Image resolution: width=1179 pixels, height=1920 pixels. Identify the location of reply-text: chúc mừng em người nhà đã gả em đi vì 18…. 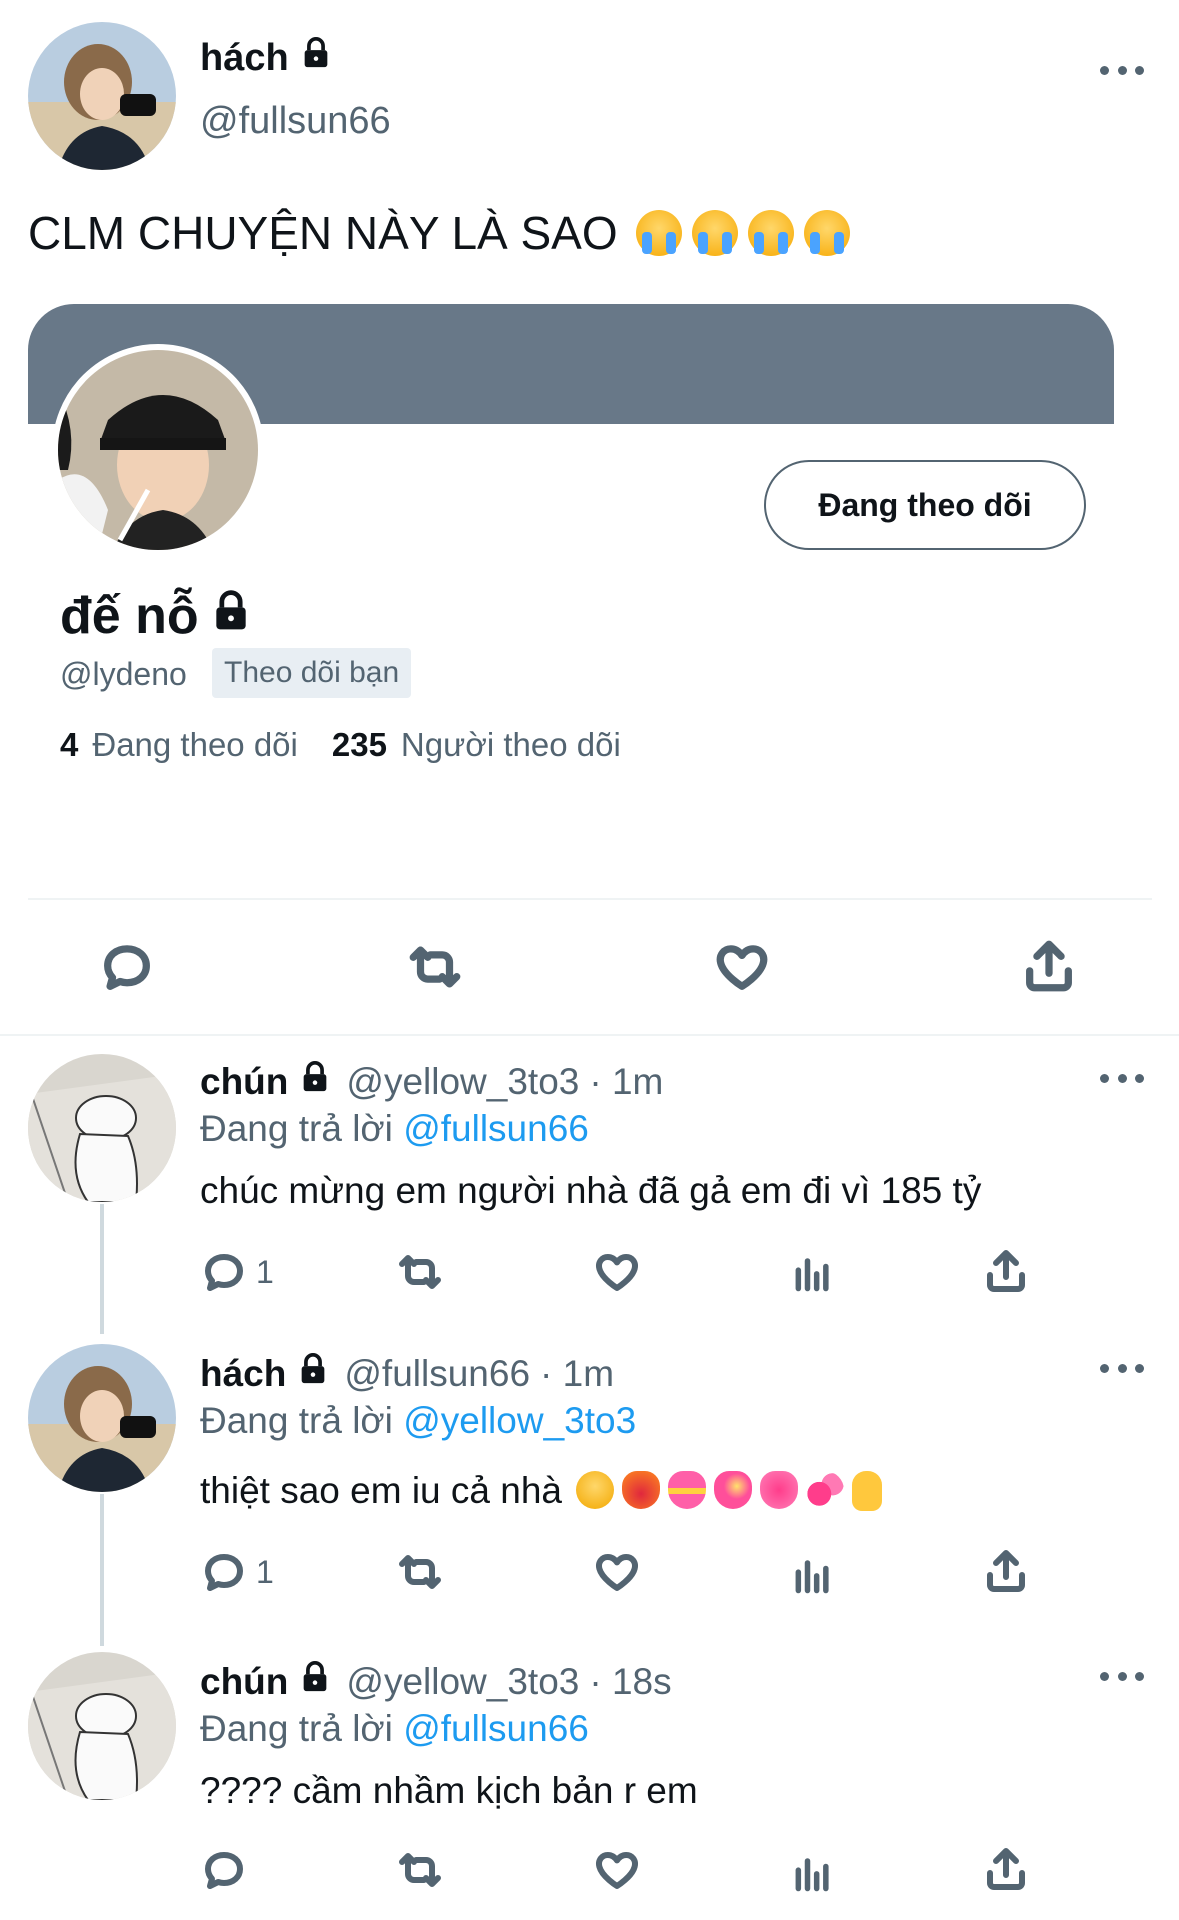
(591, 1190).